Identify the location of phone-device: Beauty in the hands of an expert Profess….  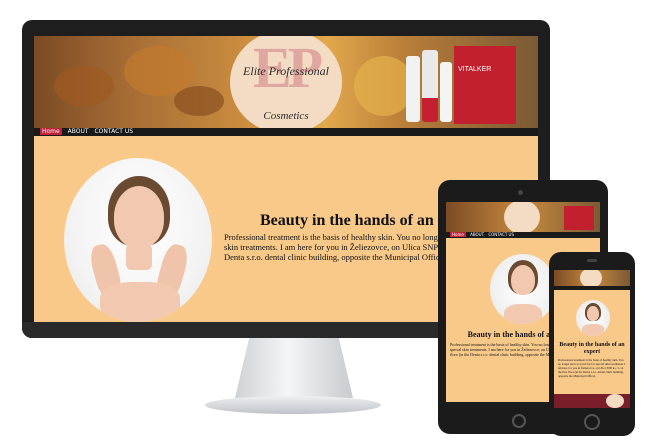
(592, 344).